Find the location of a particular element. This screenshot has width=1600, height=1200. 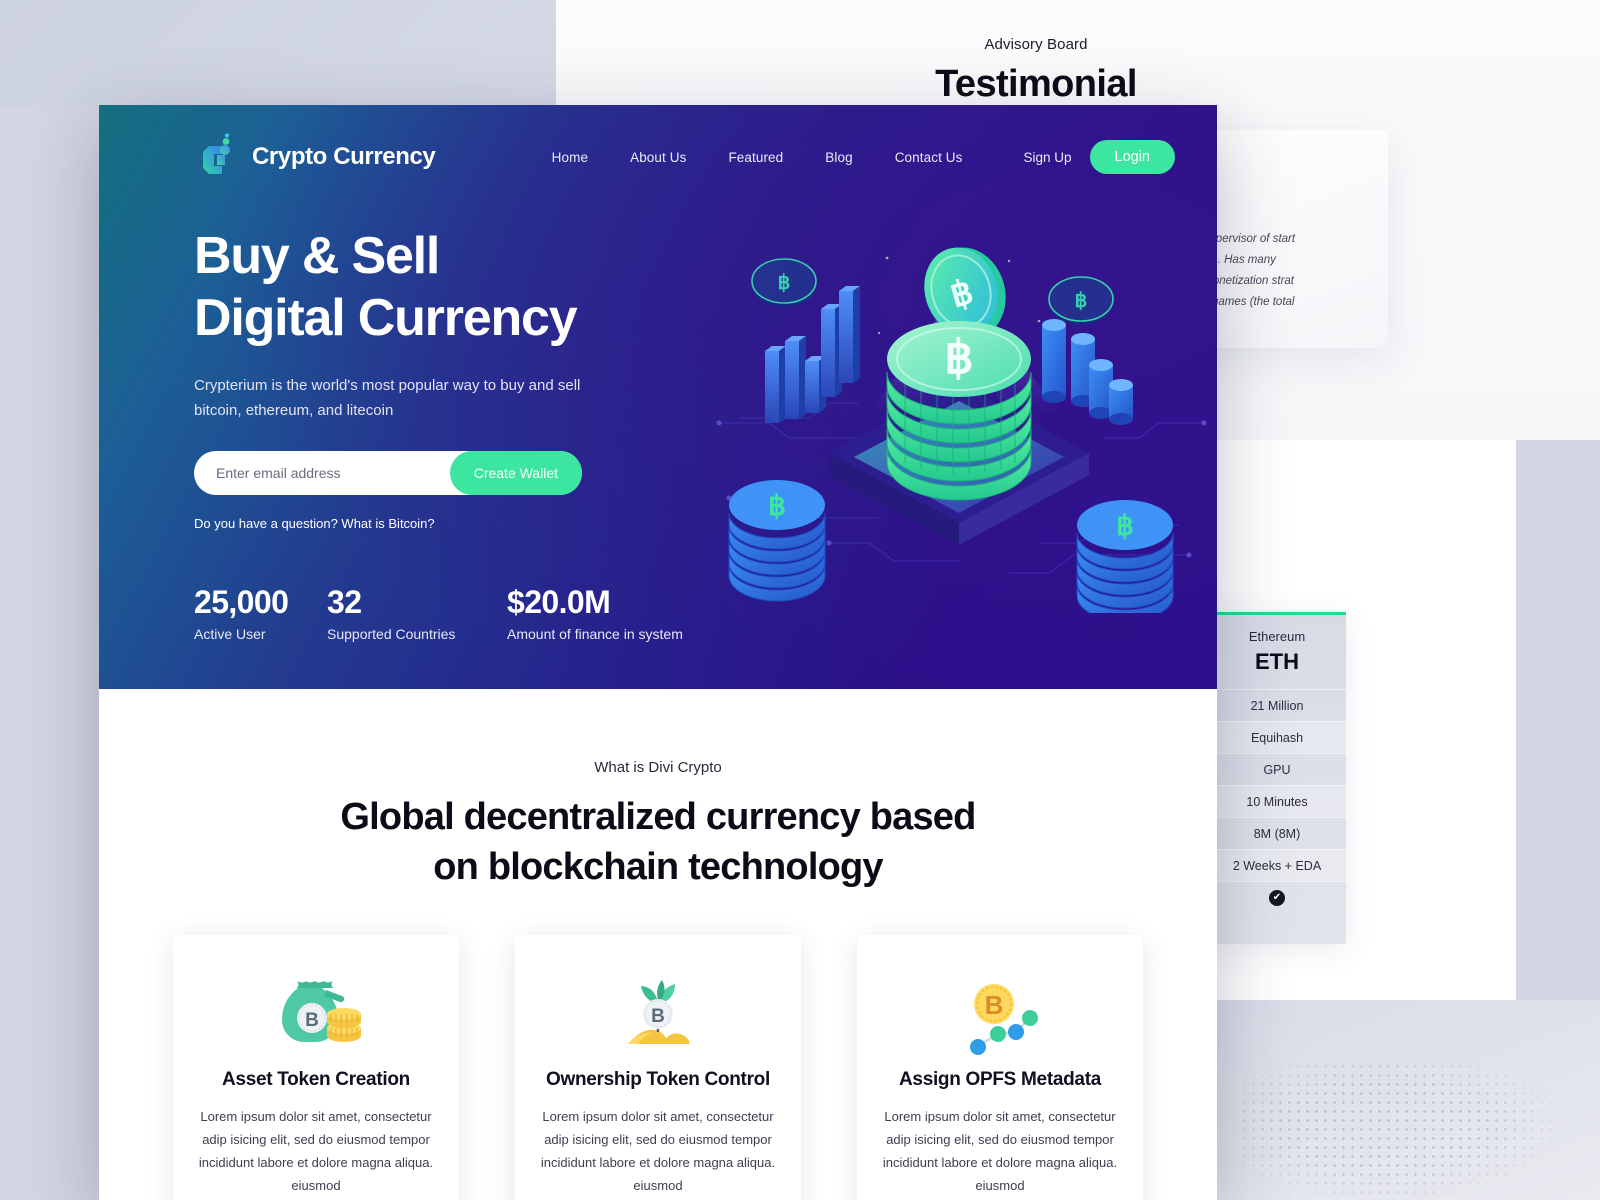

section-title-line-1: Global decentralized currency based is located at coordinates (658, 817).